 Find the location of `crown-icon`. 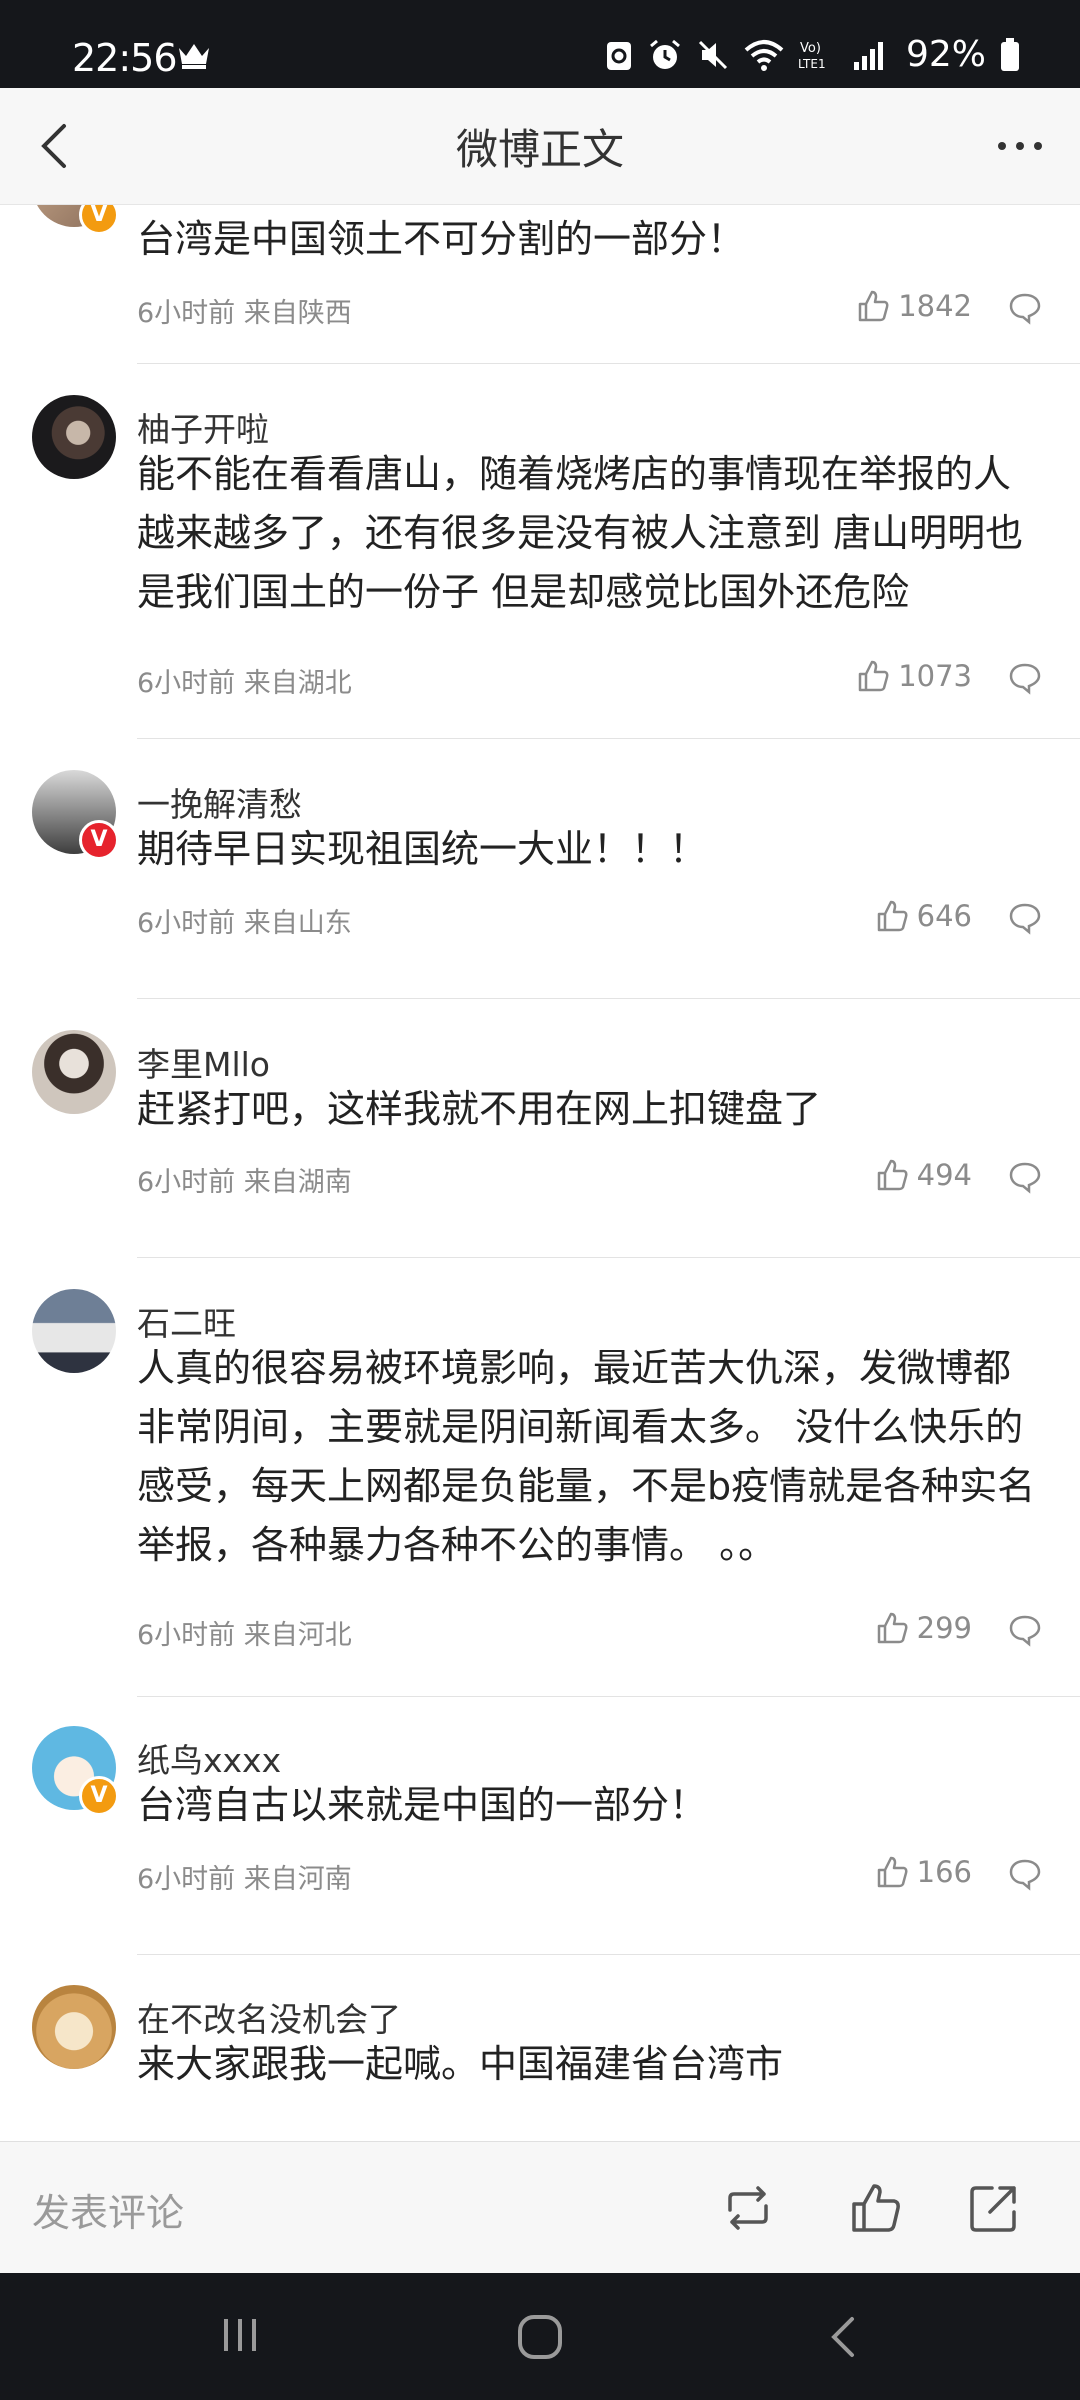

crown-icon is located at coordinates (194, 56).